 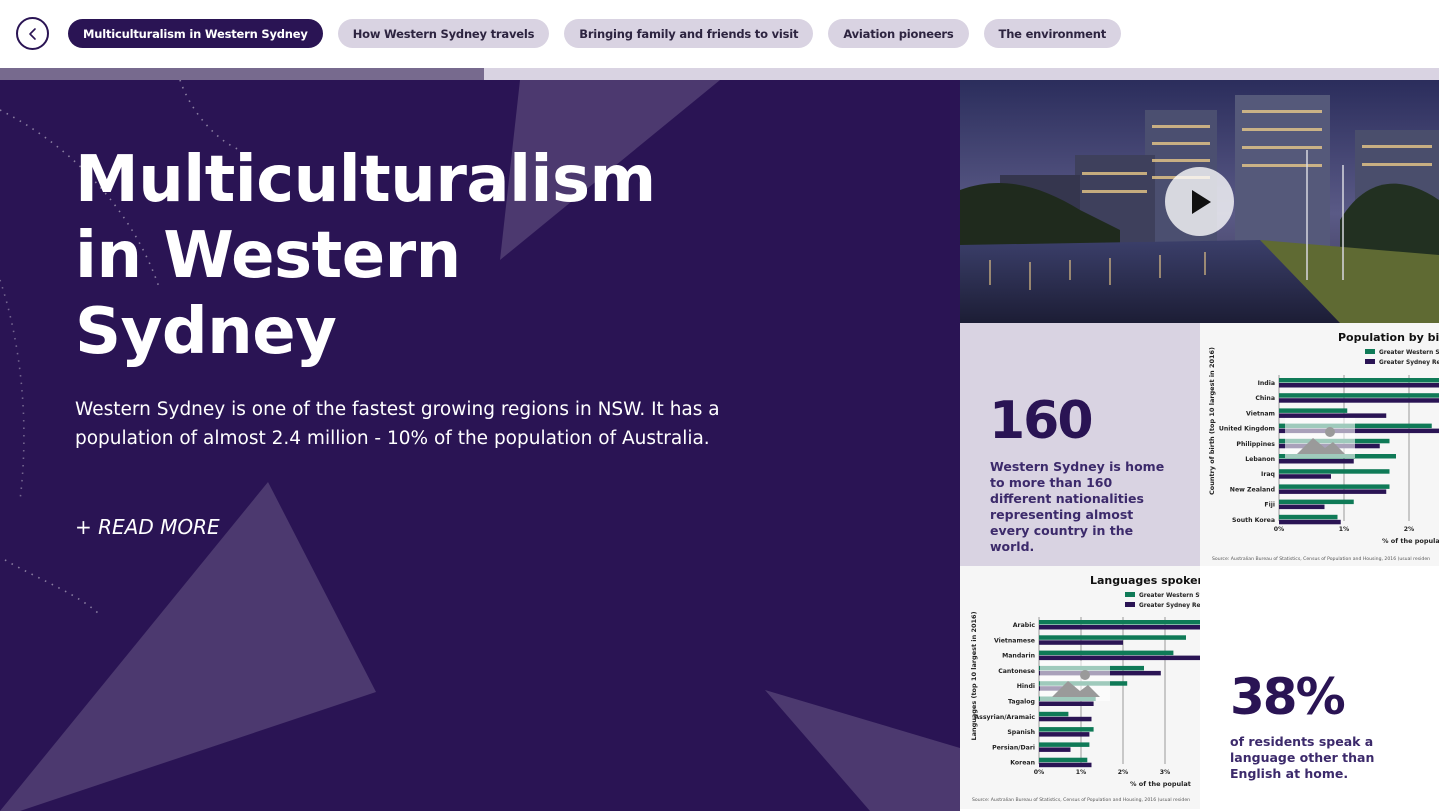 I want to click on chart-title: Languages spoken at, so click(x=1145, y=580).